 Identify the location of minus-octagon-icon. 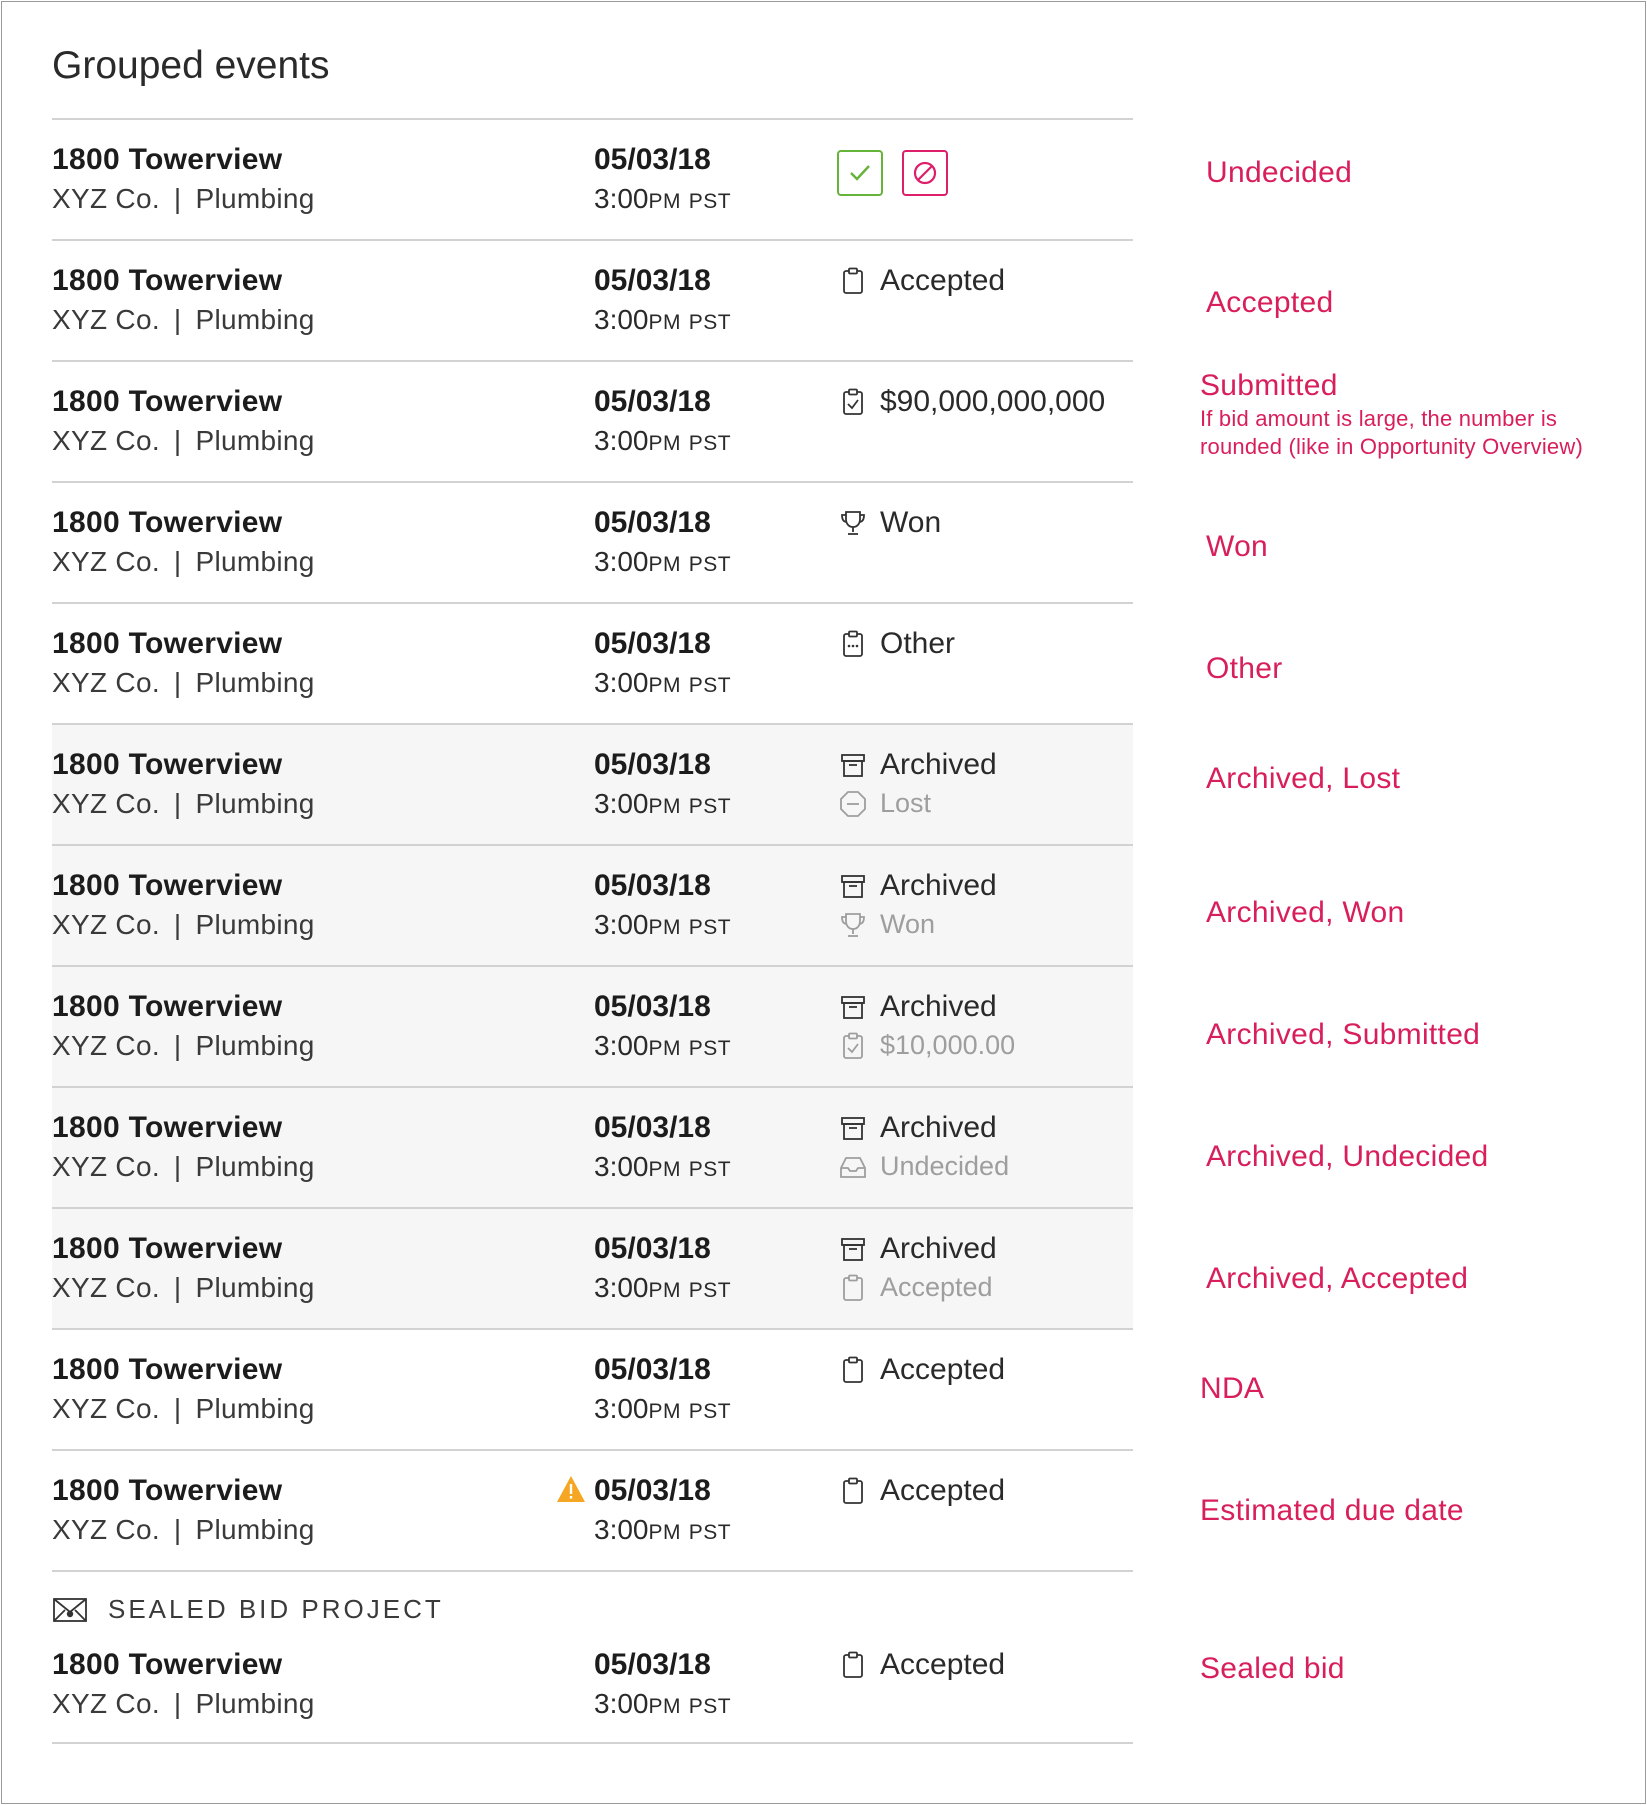
(853, 804).